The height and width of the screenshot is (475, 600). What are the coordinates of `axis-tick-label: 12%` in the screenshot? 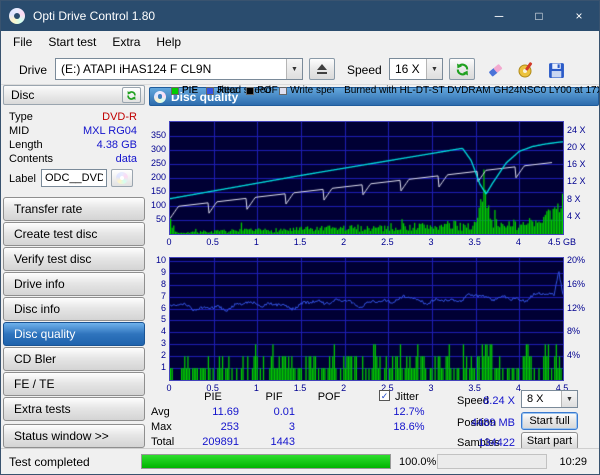 It's located at (576, 307).